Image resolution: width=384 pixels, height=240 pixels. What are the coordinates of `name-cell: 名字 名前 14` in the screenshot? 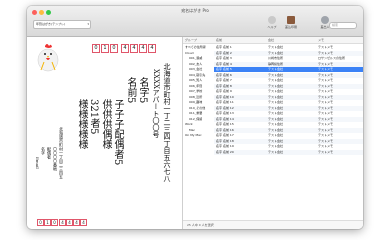 It's located at (225, 118).